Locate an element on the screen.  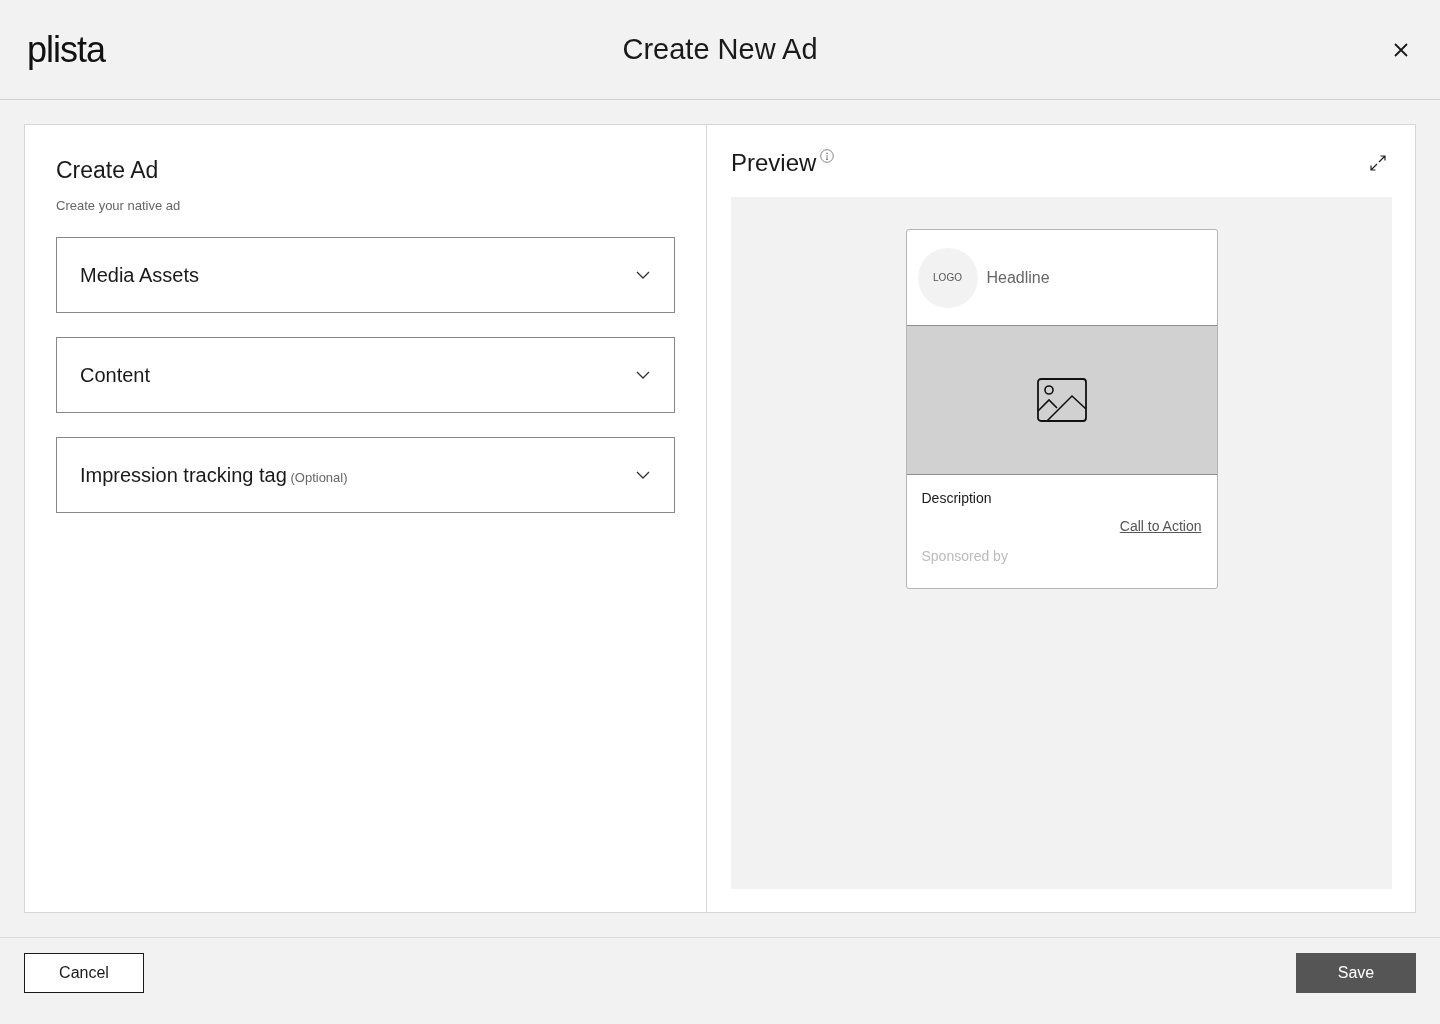
accordion-header: Impression tracking tag (Optional) is located at coordinates (365, 475).